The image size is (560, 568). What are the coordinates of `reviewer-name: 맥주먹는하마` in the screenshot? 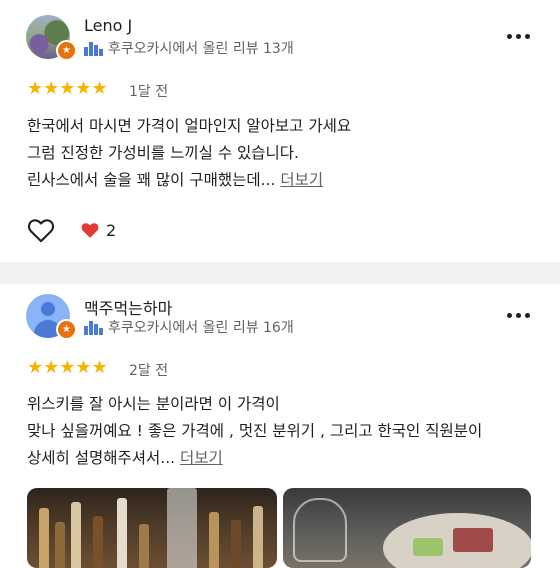 It's located at (128, 307).